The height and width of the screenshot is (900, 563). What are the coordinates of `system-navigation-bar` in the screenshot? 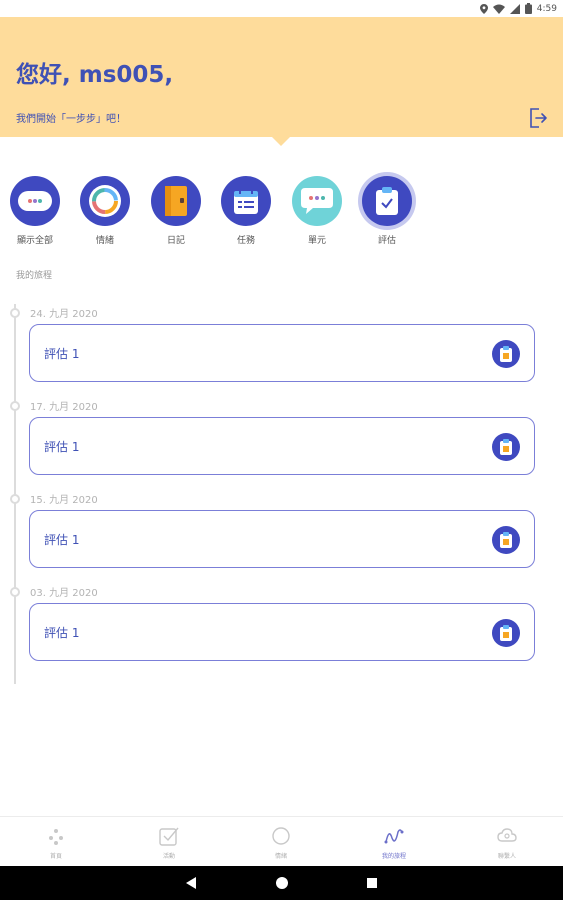 It's located at (281, 883).